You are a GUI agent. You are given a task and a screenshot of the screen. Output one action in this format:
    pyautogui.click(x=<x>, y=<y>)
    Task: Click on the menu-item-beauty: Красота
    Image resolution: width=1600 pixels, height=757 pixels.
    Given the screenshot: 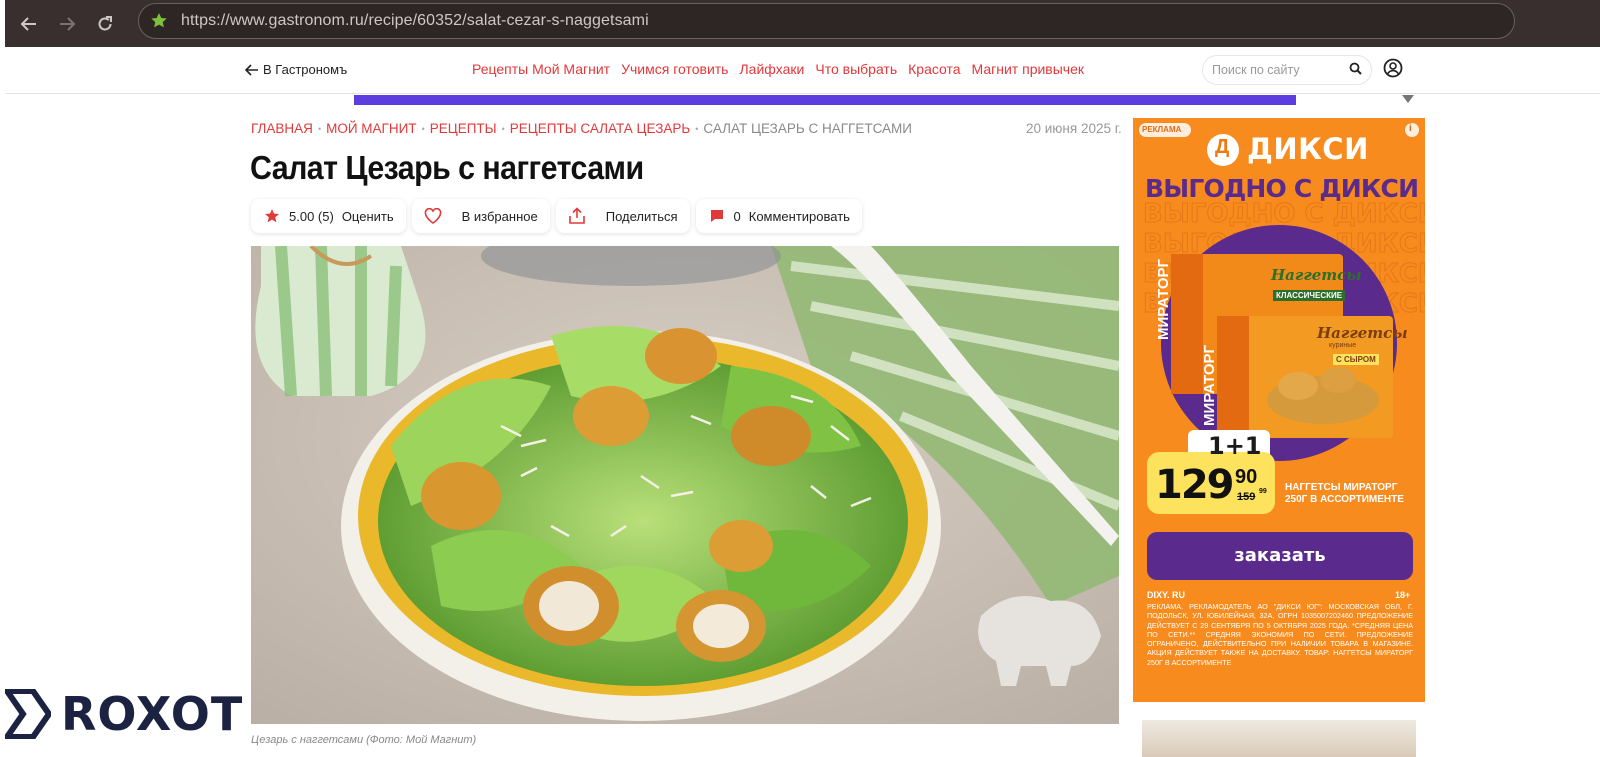 What is the action you would take?
    pyautogui.click(x=934, y=69)
    